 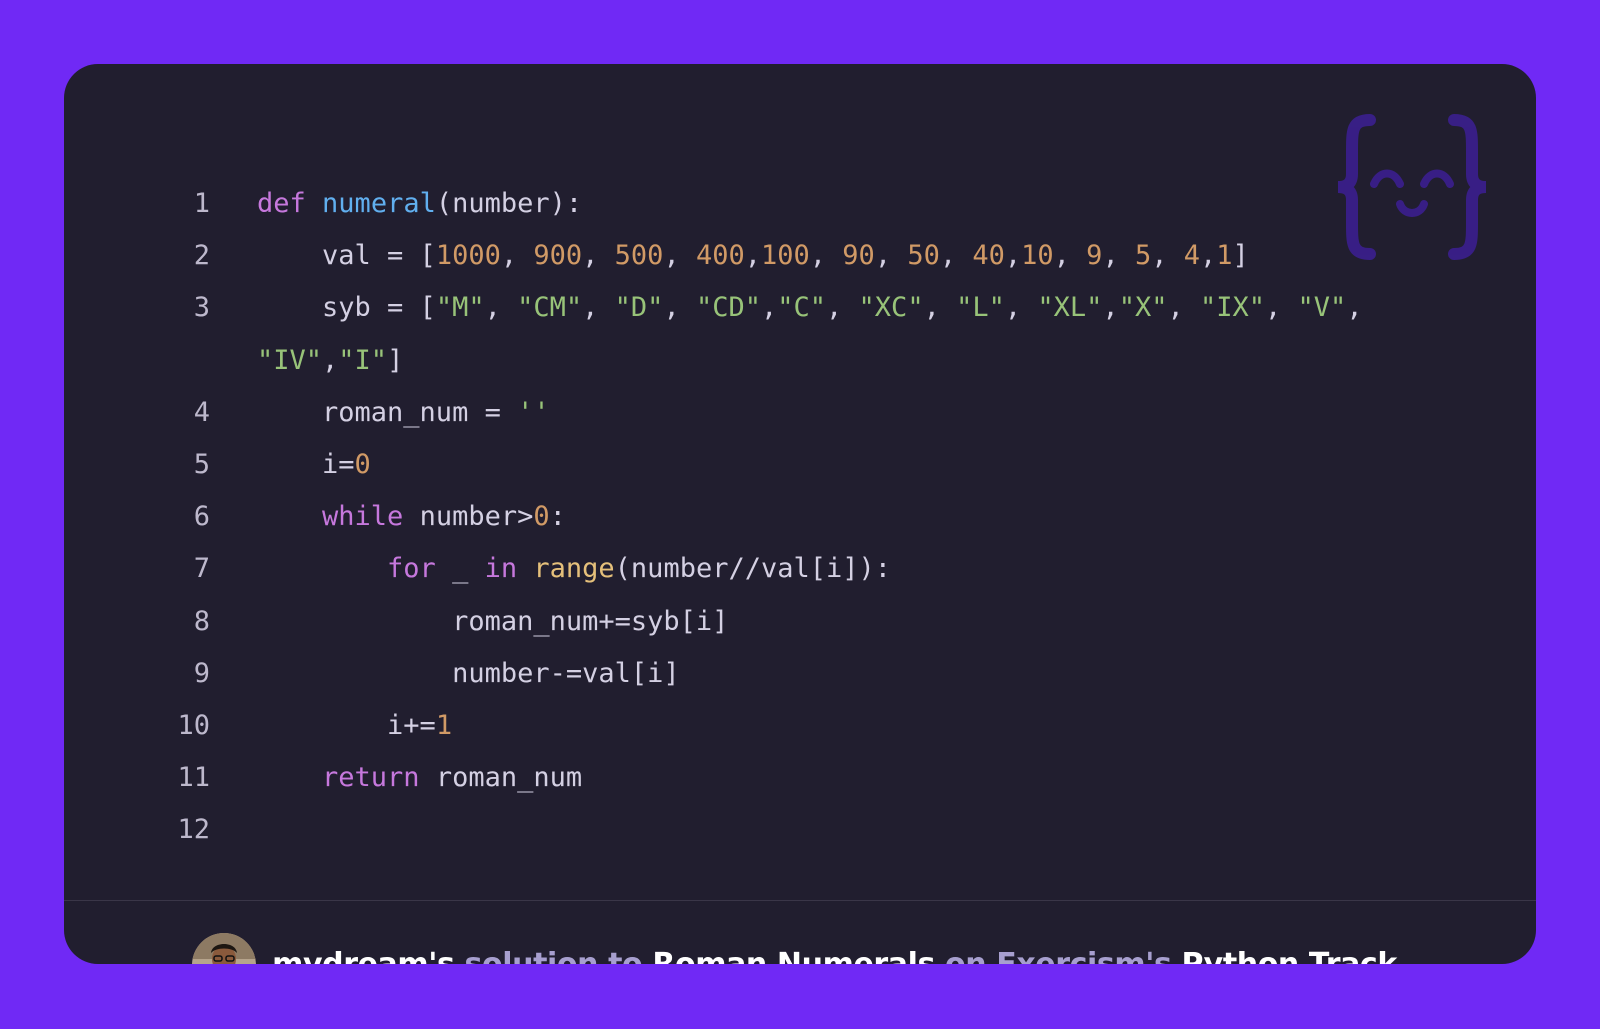 I want to click on code-token: val = [, so click(x=346, y=256).